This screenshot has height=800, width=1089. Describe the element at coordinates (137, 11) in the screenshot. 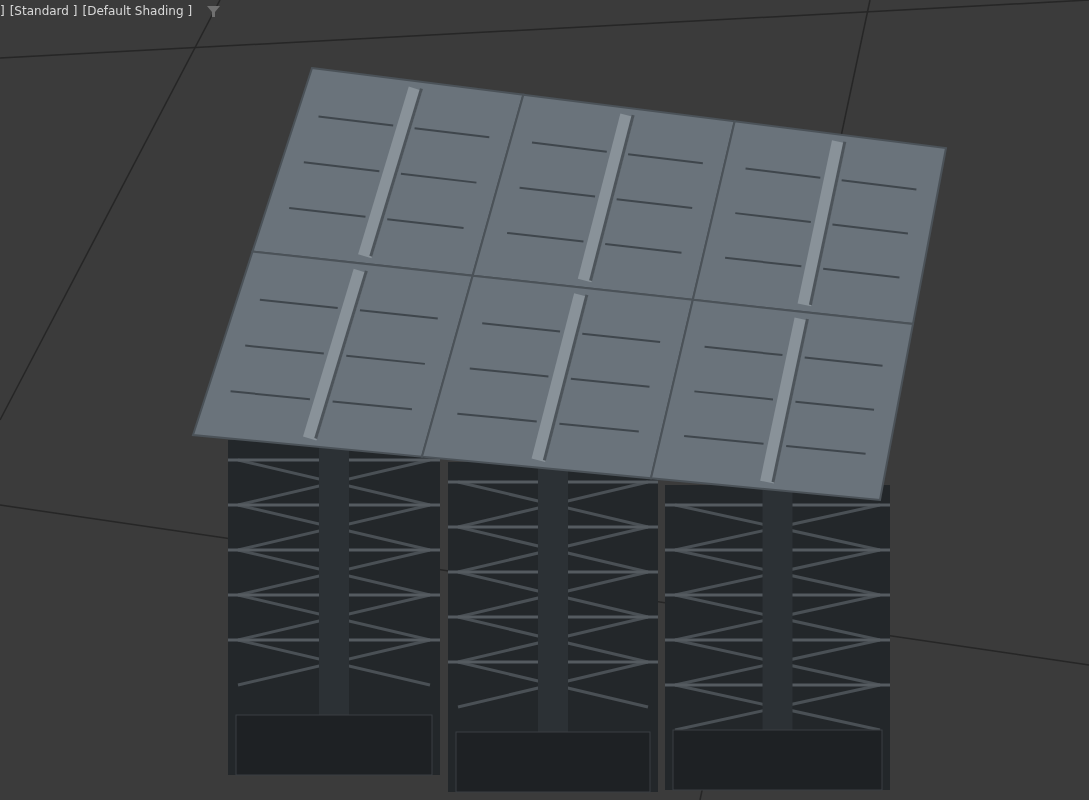

I see `viewport-label-menu: [Default Shading ]` at that location.